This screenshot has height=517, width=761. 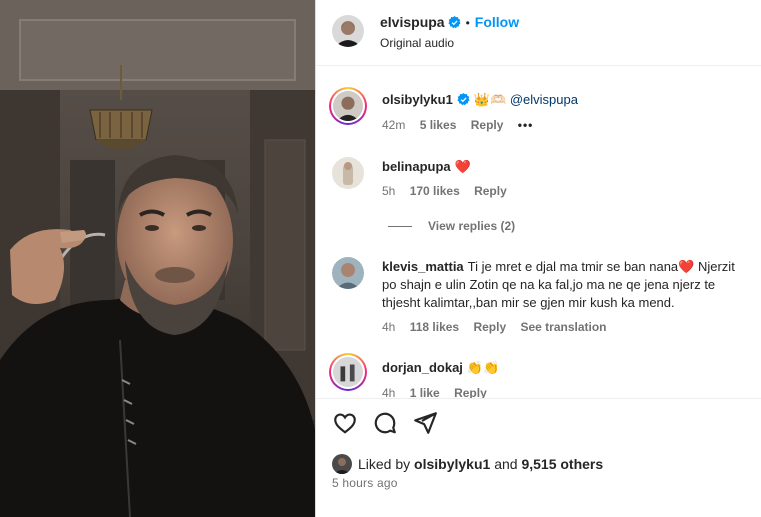 I want to click on comment-meta: 4h 118 likes Reply See translation, so click(x=500, y=327).